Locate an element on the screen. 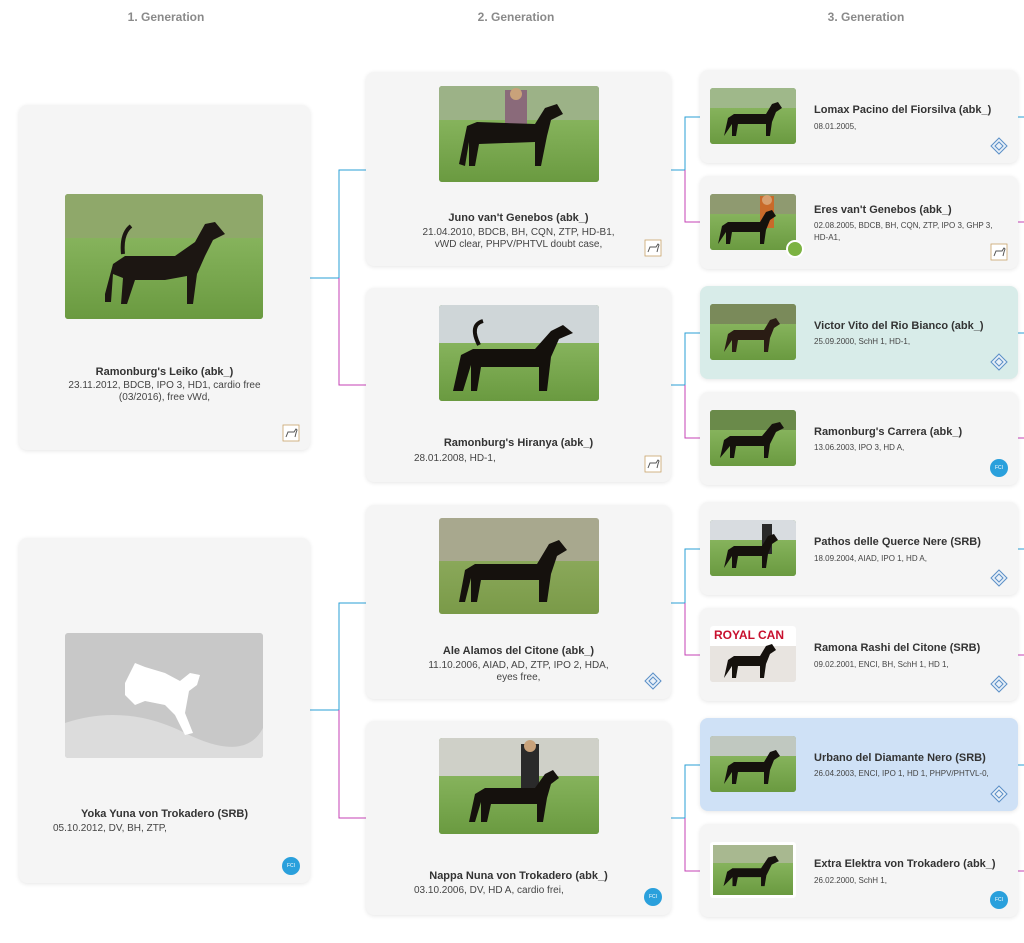  dog-name: Lomax Pacino del Fiorsilva (abk_) is located at coordinates (902, 110).